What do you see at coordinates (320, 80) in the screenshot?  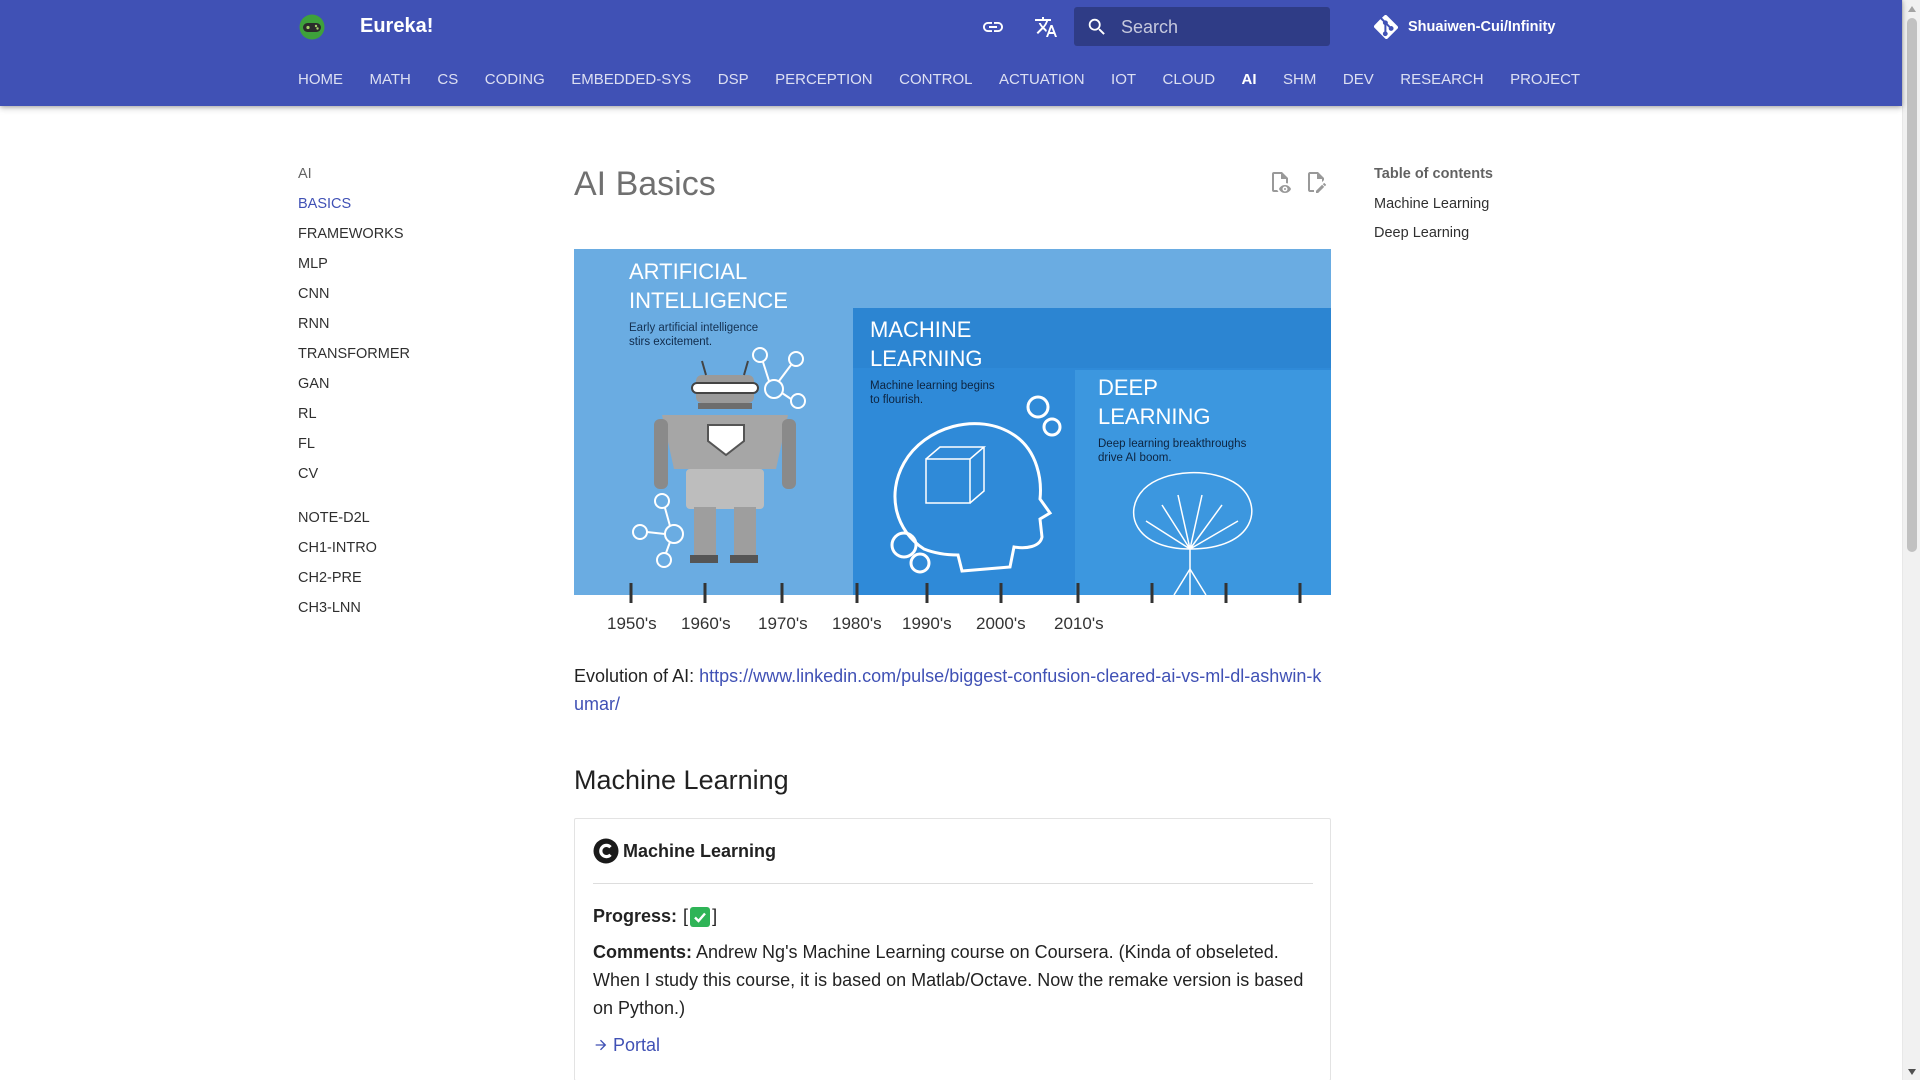 I see `tab-home: HOME` at bounding box center [320, 80].